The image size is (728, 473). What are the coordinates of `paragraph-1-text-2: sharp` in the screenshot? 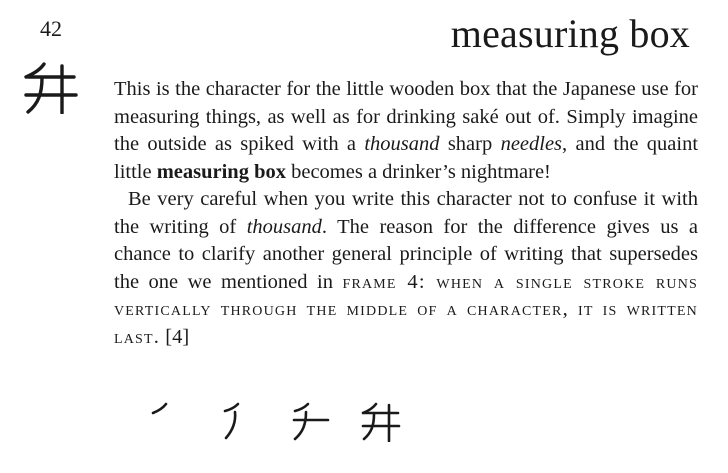 It's located at (470, 144).